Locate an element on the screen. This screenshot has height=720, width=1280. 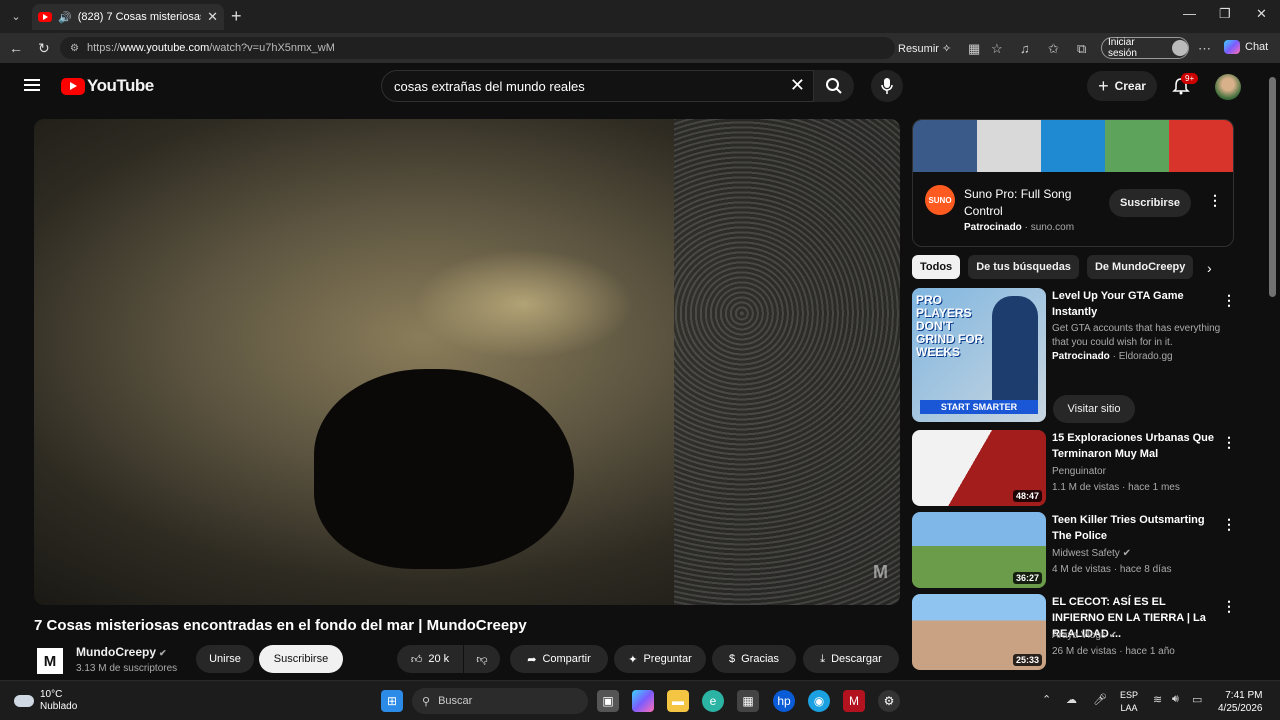
rec-channel: Araya Vlogs ✔ is located at coordinates (1084, 635).